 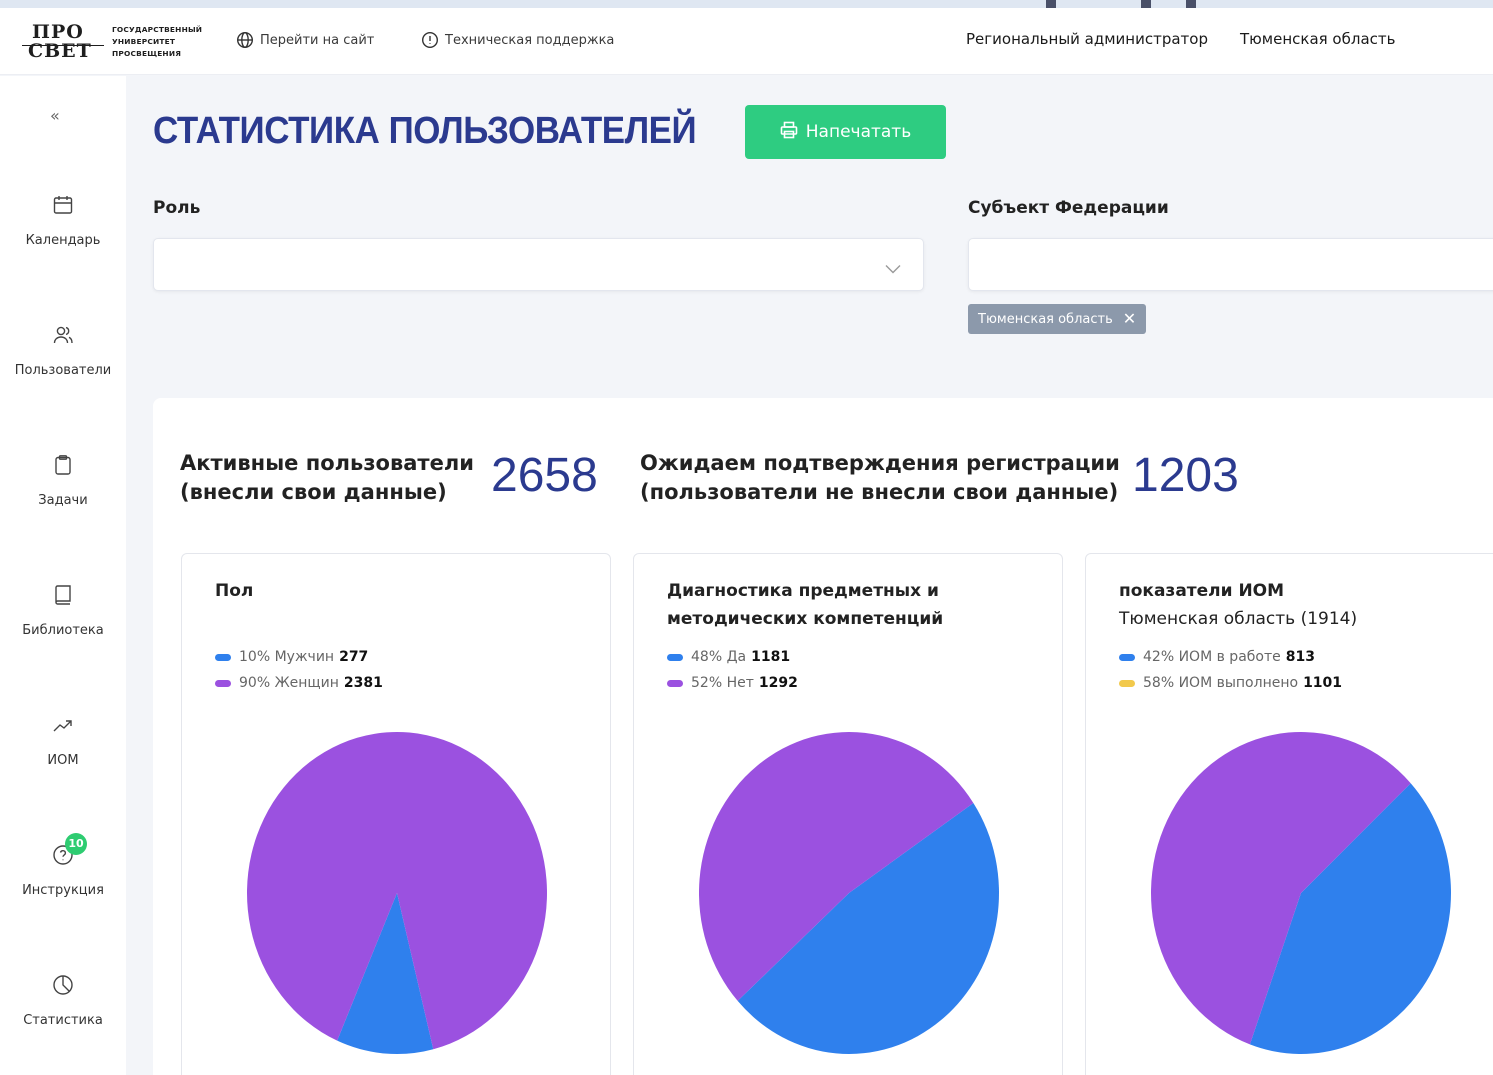 I want to click on sidebar-item-label: ИОМ, so click(x=63, y=760).